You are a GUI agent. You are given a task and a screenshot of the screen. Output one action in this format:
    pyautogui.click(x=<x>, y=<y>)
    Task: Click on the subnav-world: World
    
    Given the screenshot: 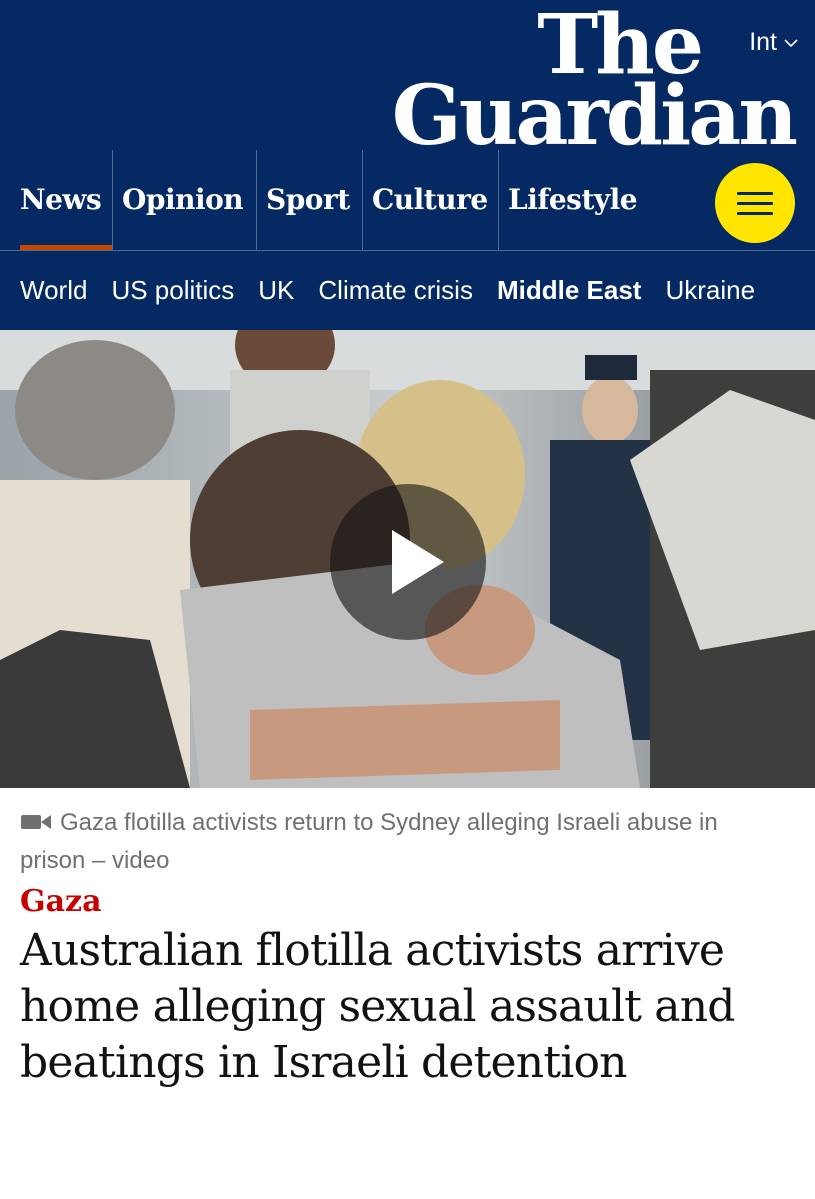 What is the action you would take?
    pyautogui.click(x=43, y=290)
    